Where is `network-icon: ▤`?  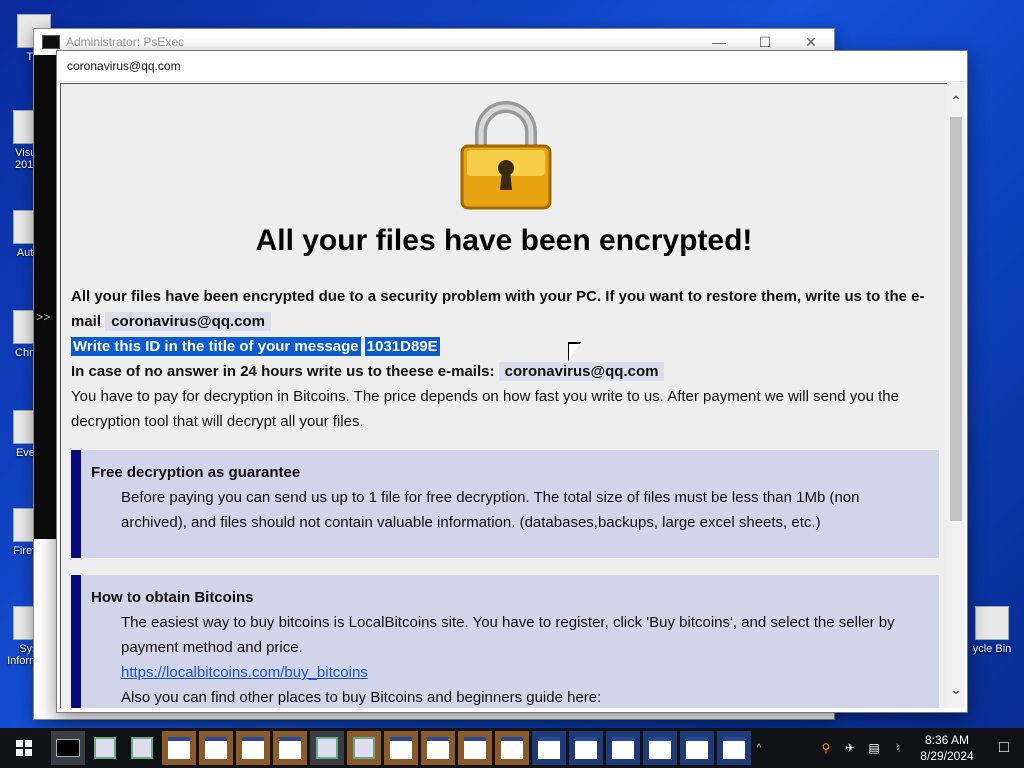 network-icon: ▤ is located at coordinates (874, 748).